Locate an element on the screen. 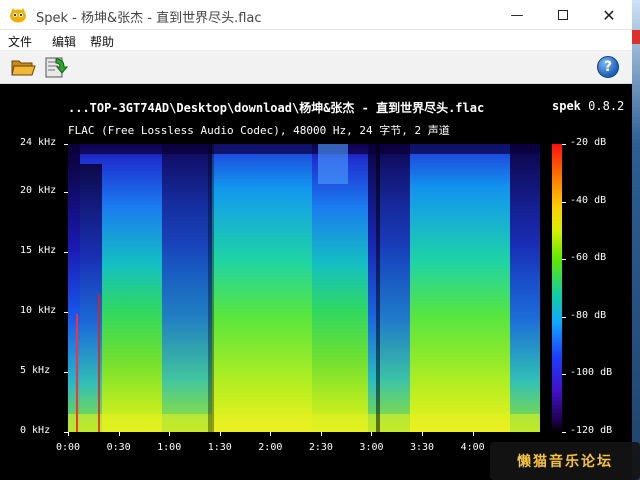  toolbar: ? is located at coordinates (316, 67).